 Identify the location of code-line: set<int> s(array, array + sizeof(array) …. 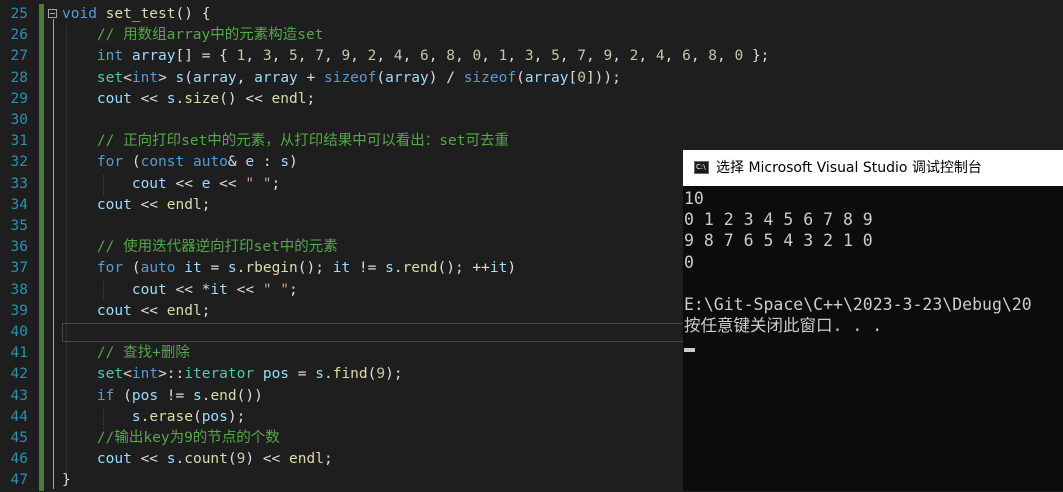
(341, 78).